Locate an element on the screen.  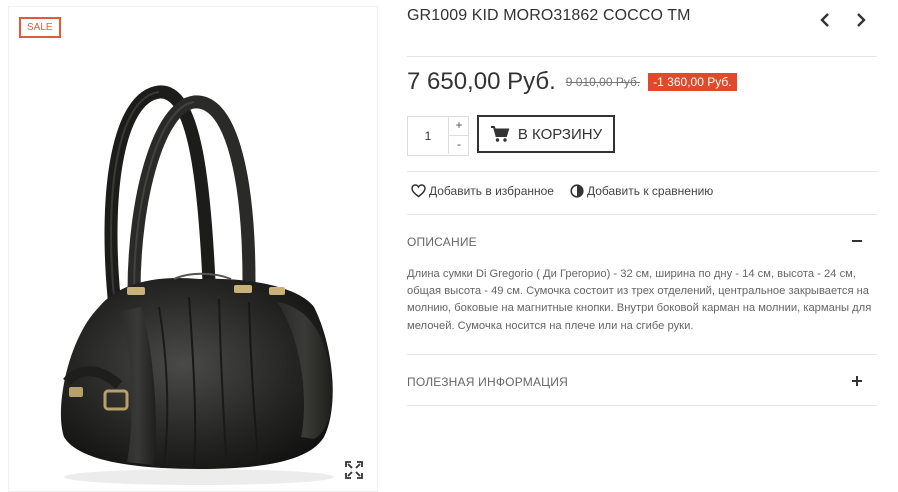
old-price: 9 010,00 Руб. is located at coordinates (603, 82).